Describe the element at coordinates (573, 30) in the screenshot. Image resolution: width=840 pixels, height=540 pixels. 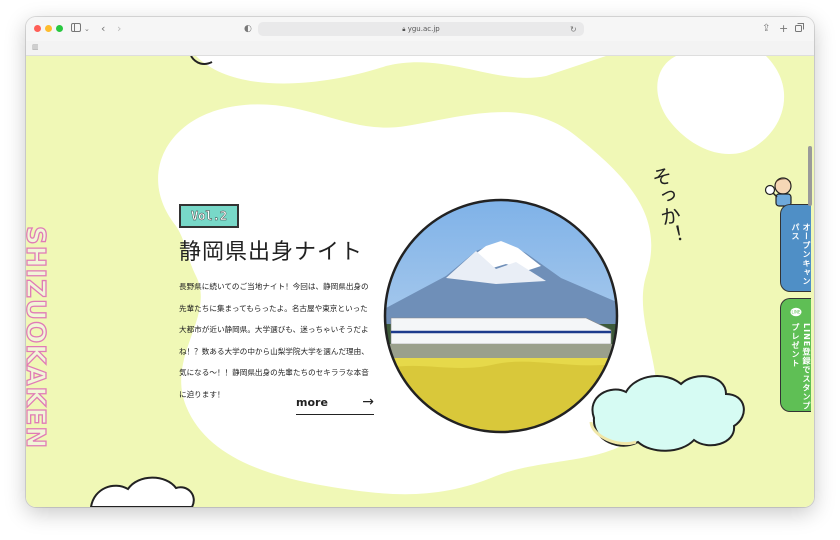
I see `refresh-icon: ↻` at that location.